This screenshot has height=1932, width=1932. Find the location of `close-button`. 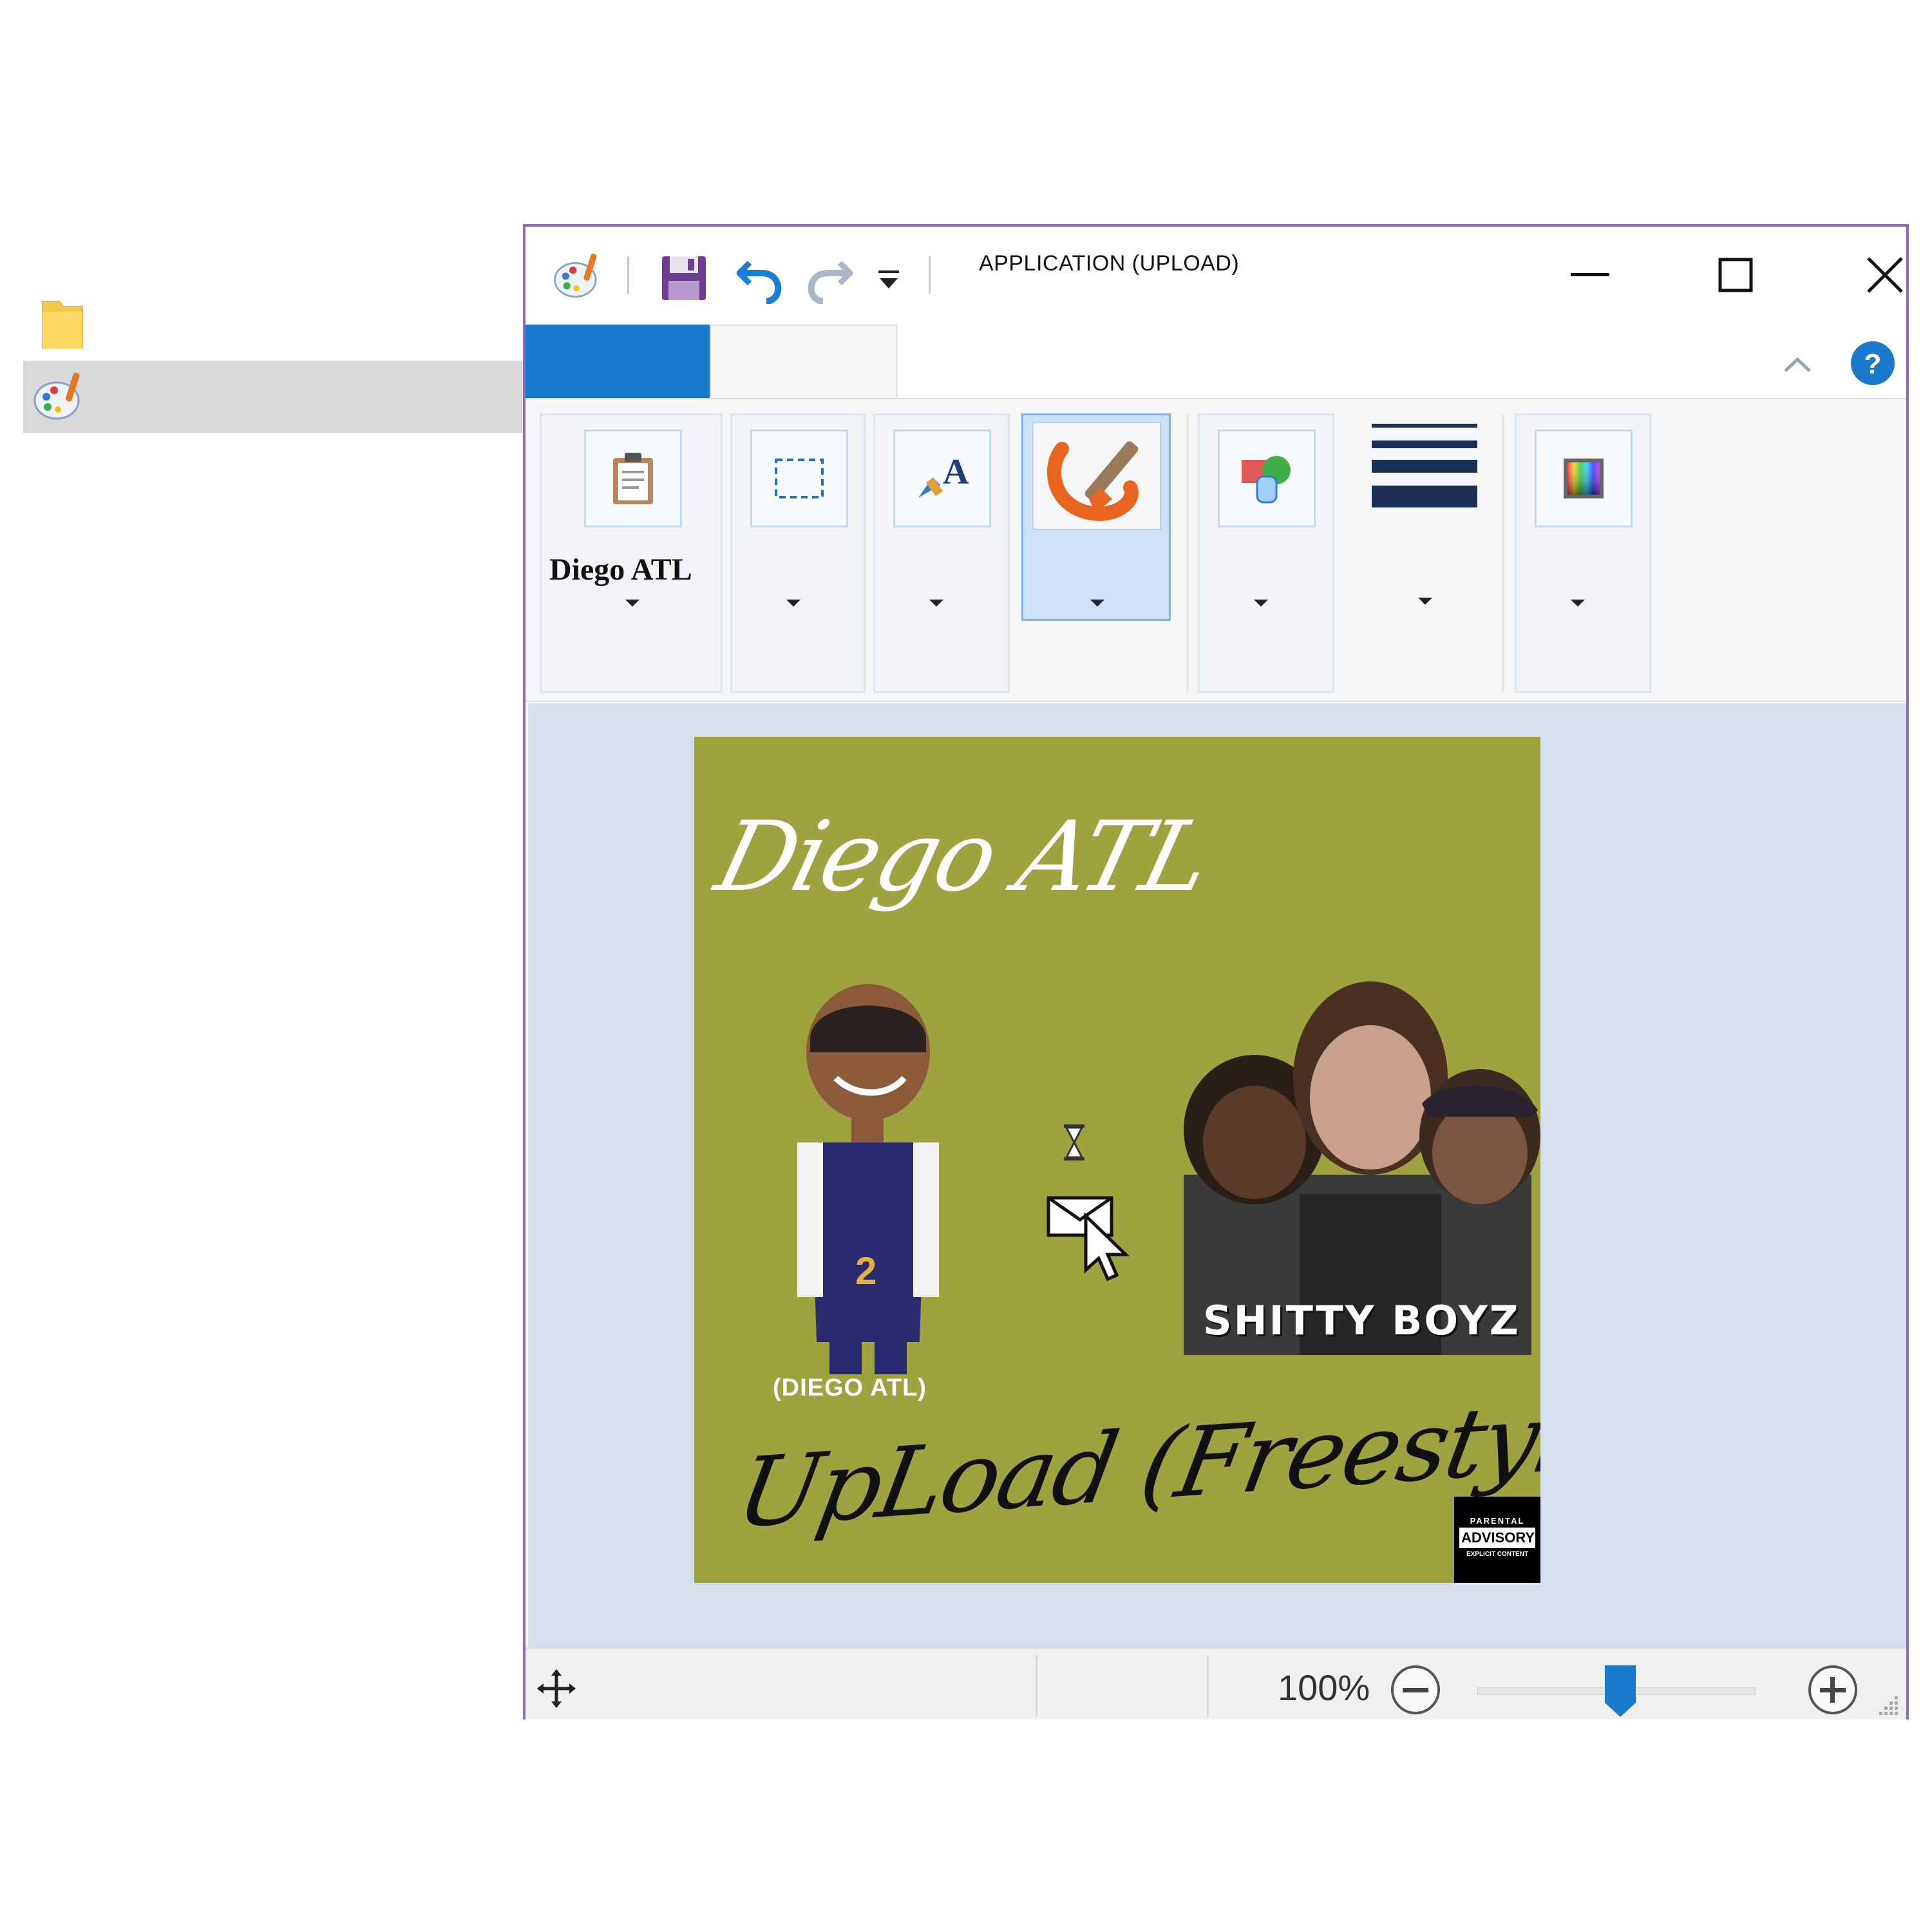

close-button is located at coordinates (1884, 275).